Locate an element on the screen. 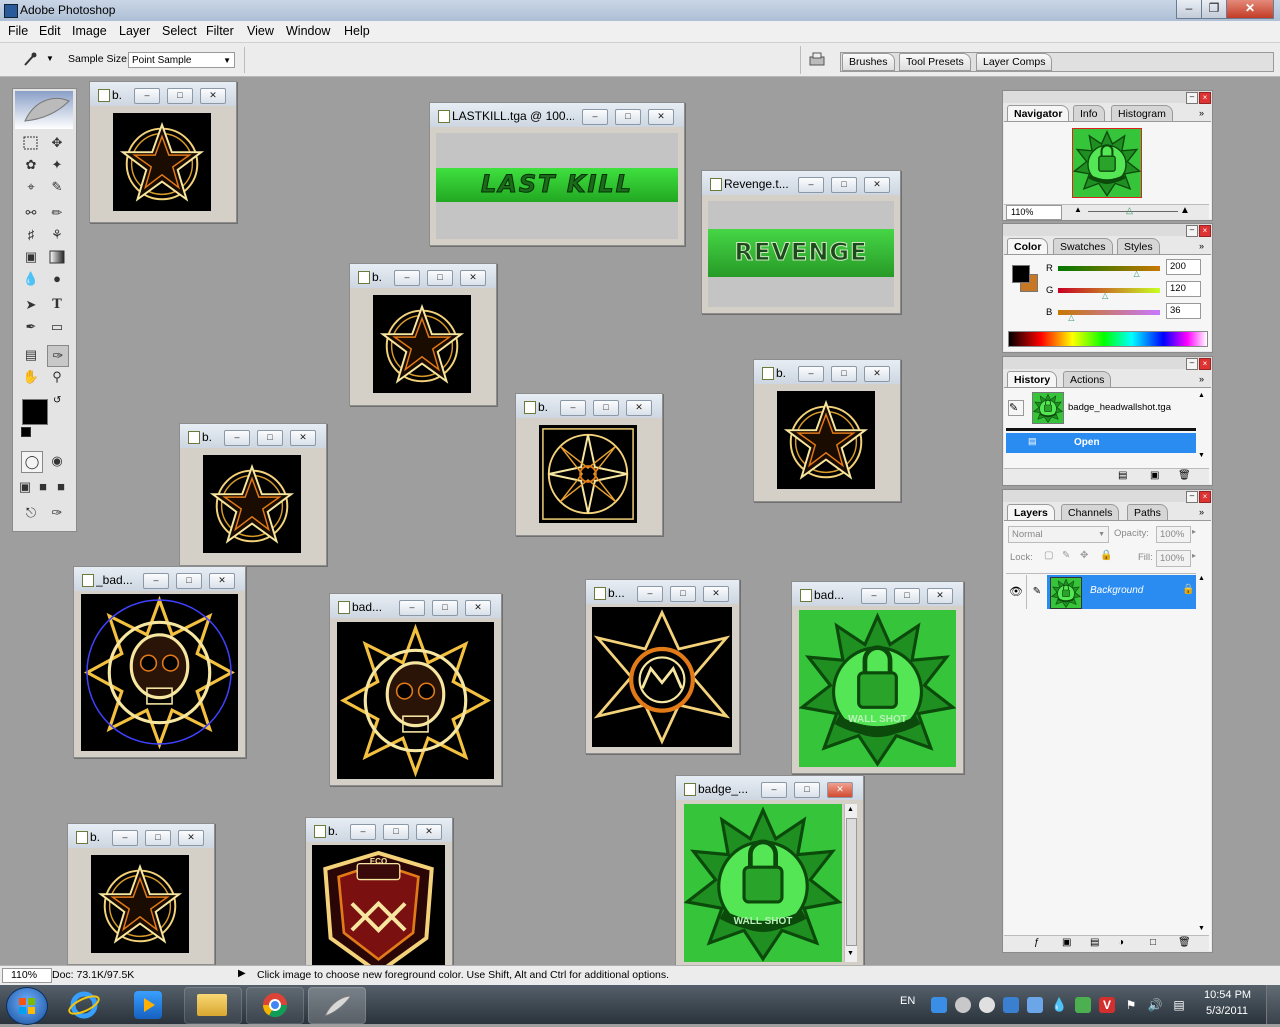 The image size is (1280, 1027). show-desktop-button is located at coordinates (1273, 1004).